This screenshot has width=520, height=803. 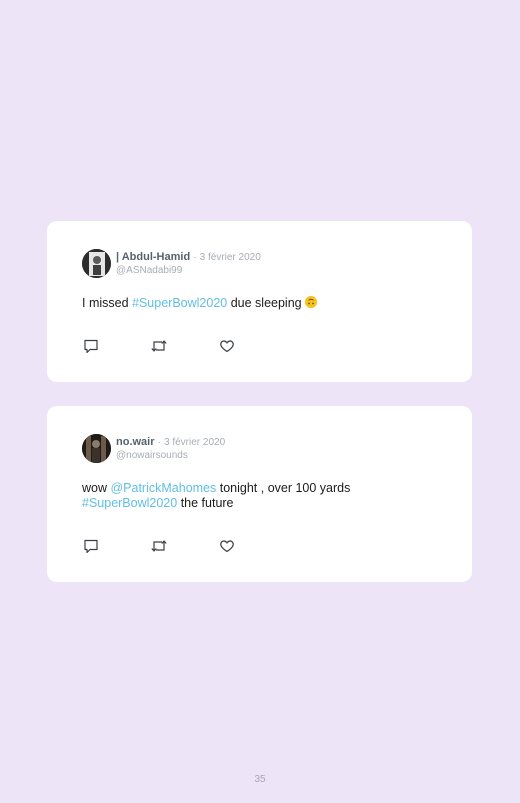 What do you see at coordinates (188, 270) in the screenshot?
I see `user-handle: @ASNadabi99` at bounding box center [188, 270].